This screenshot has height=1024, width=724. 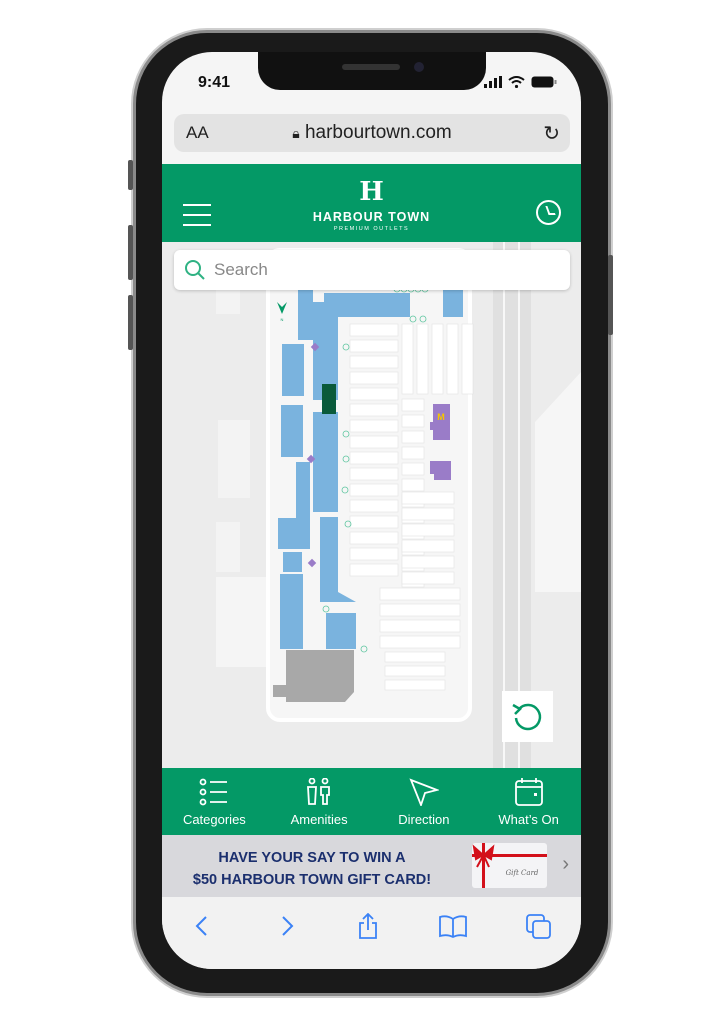 I want to click on tab-amenities: Amenities, so click(x=319, y=801).